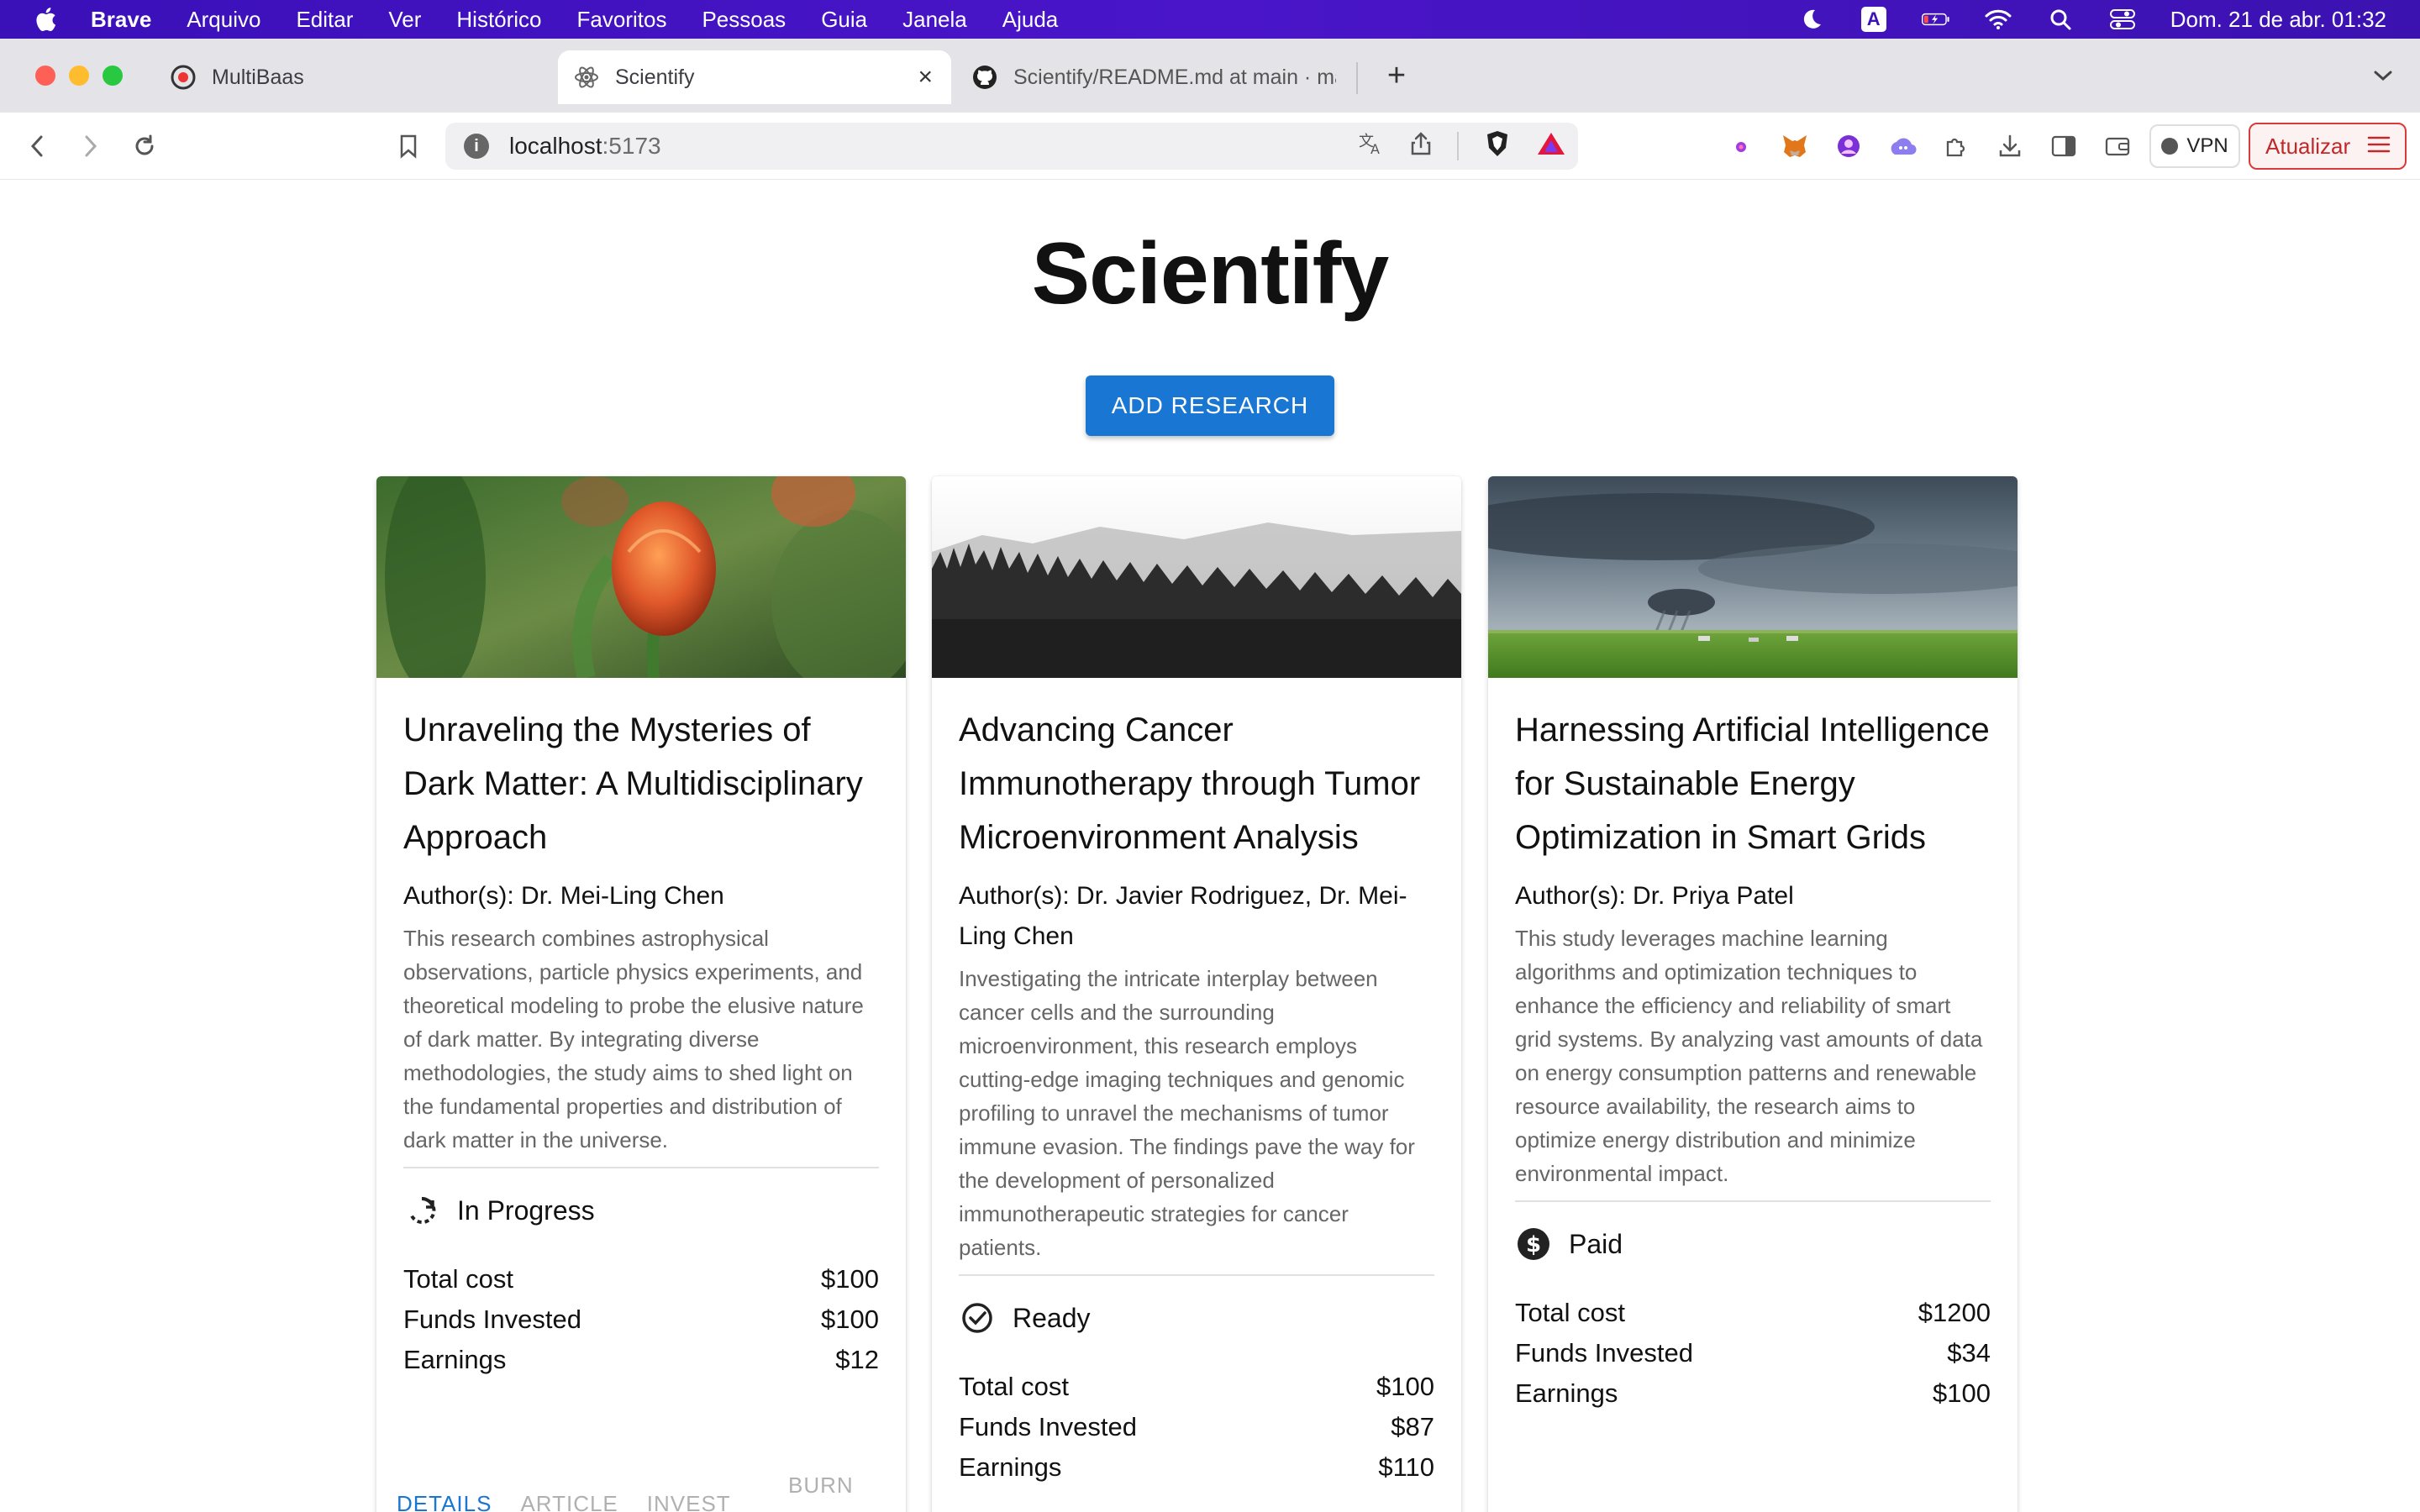 Image resolution: width=2420 pixels, height=1512 pixels. I want to click on window-zoom-button, so click(113, 76).